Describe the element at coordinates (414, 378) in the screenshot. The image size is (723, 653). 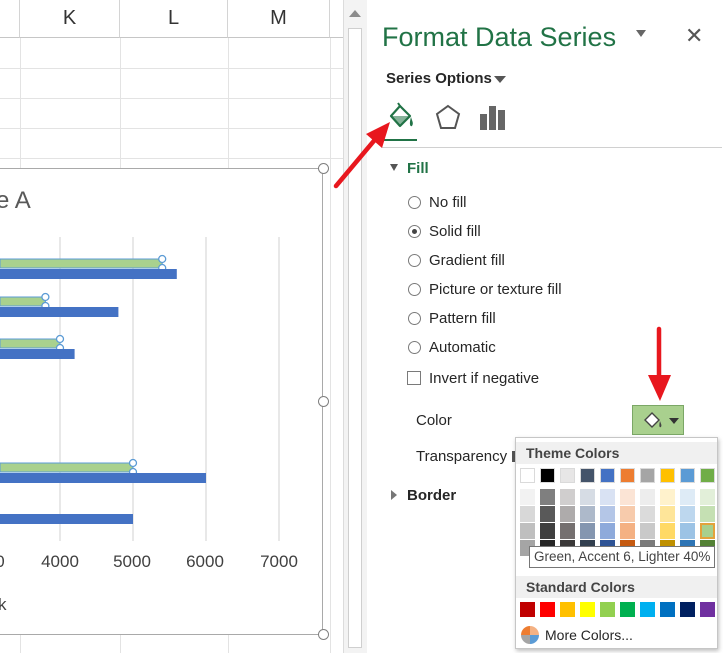
I see `checkbox-icon` at that location.